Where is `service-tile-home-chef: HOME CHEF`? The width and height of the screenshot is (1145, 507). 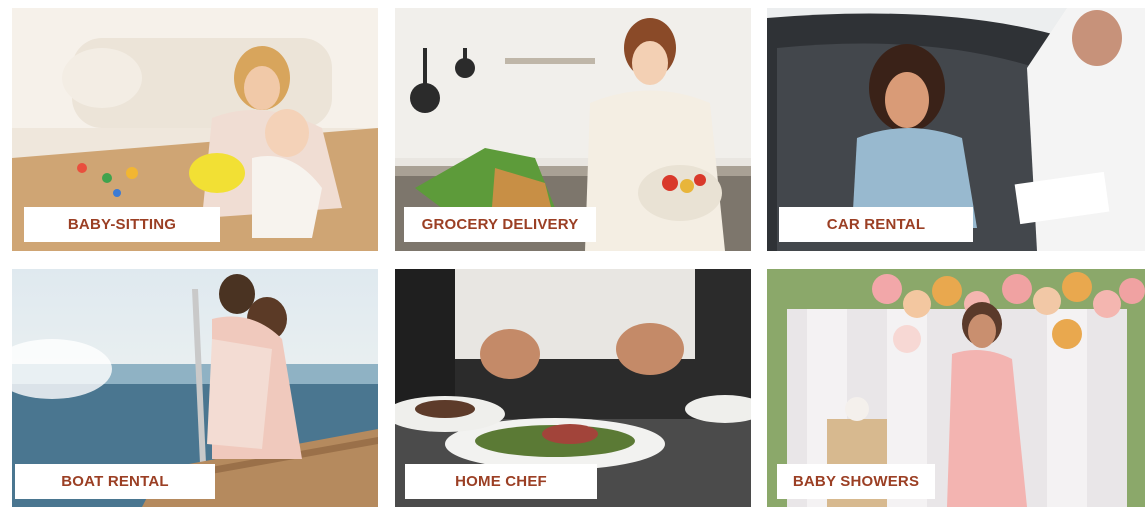
service-tile-home-chef: HOME CHEF is located at coordinates (573, 388).